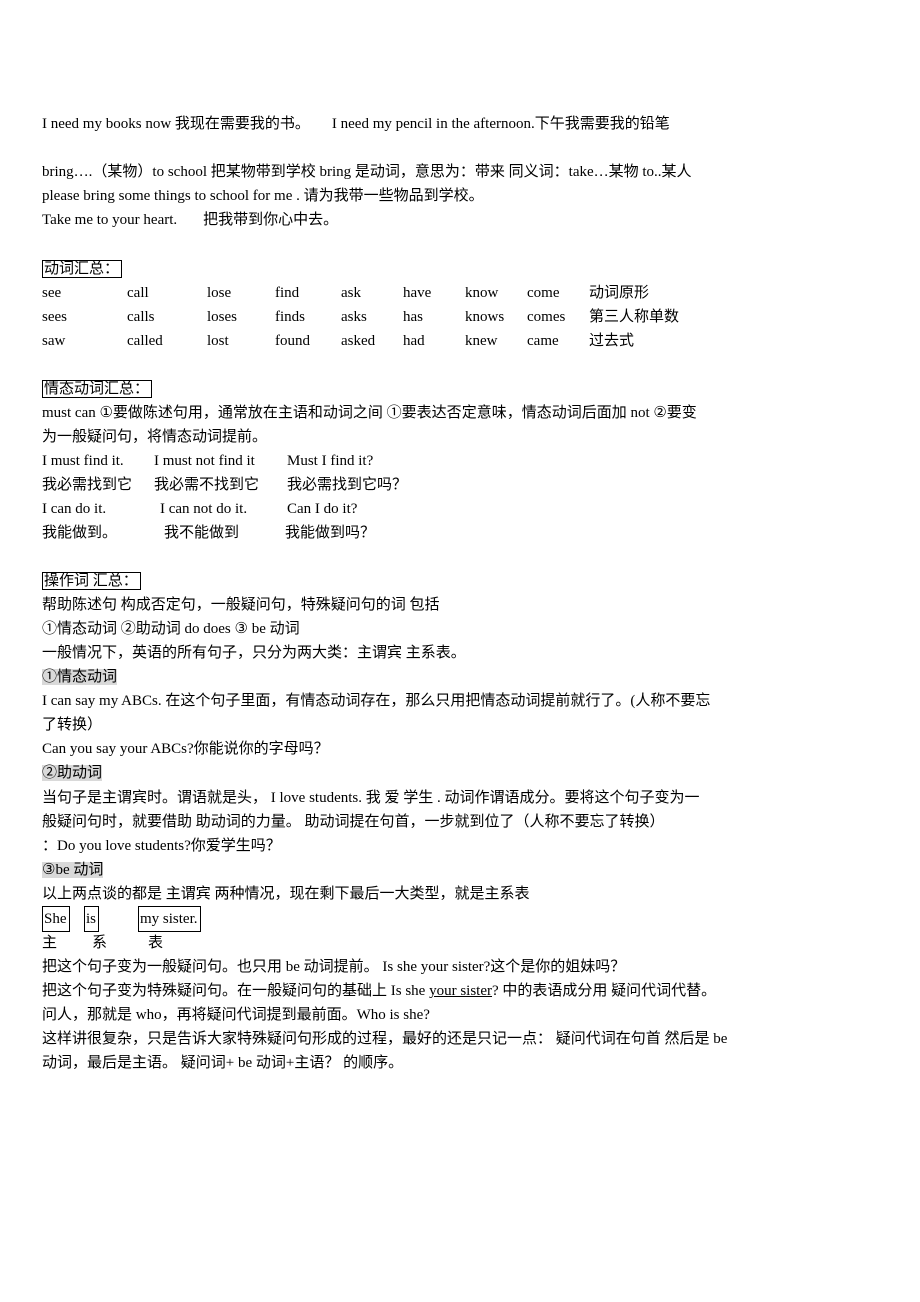 The image size is (920, 1302). Describe the element at coordinates (358, 341) in the screenshot. I see `verb-form: asked` at that location.